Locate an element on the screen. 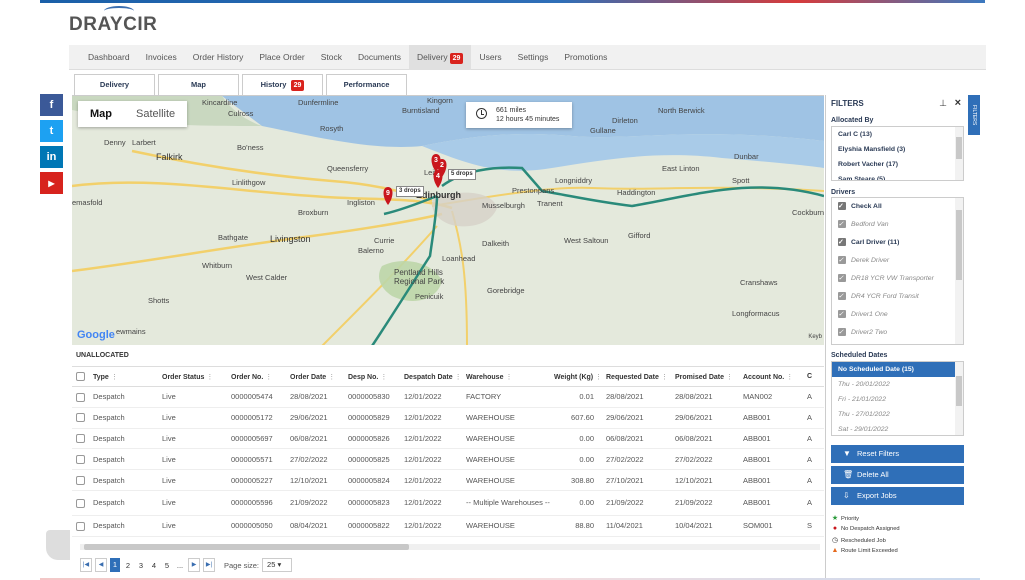  col-header: Order Status ⋮ is located at coordinates (192, 376).